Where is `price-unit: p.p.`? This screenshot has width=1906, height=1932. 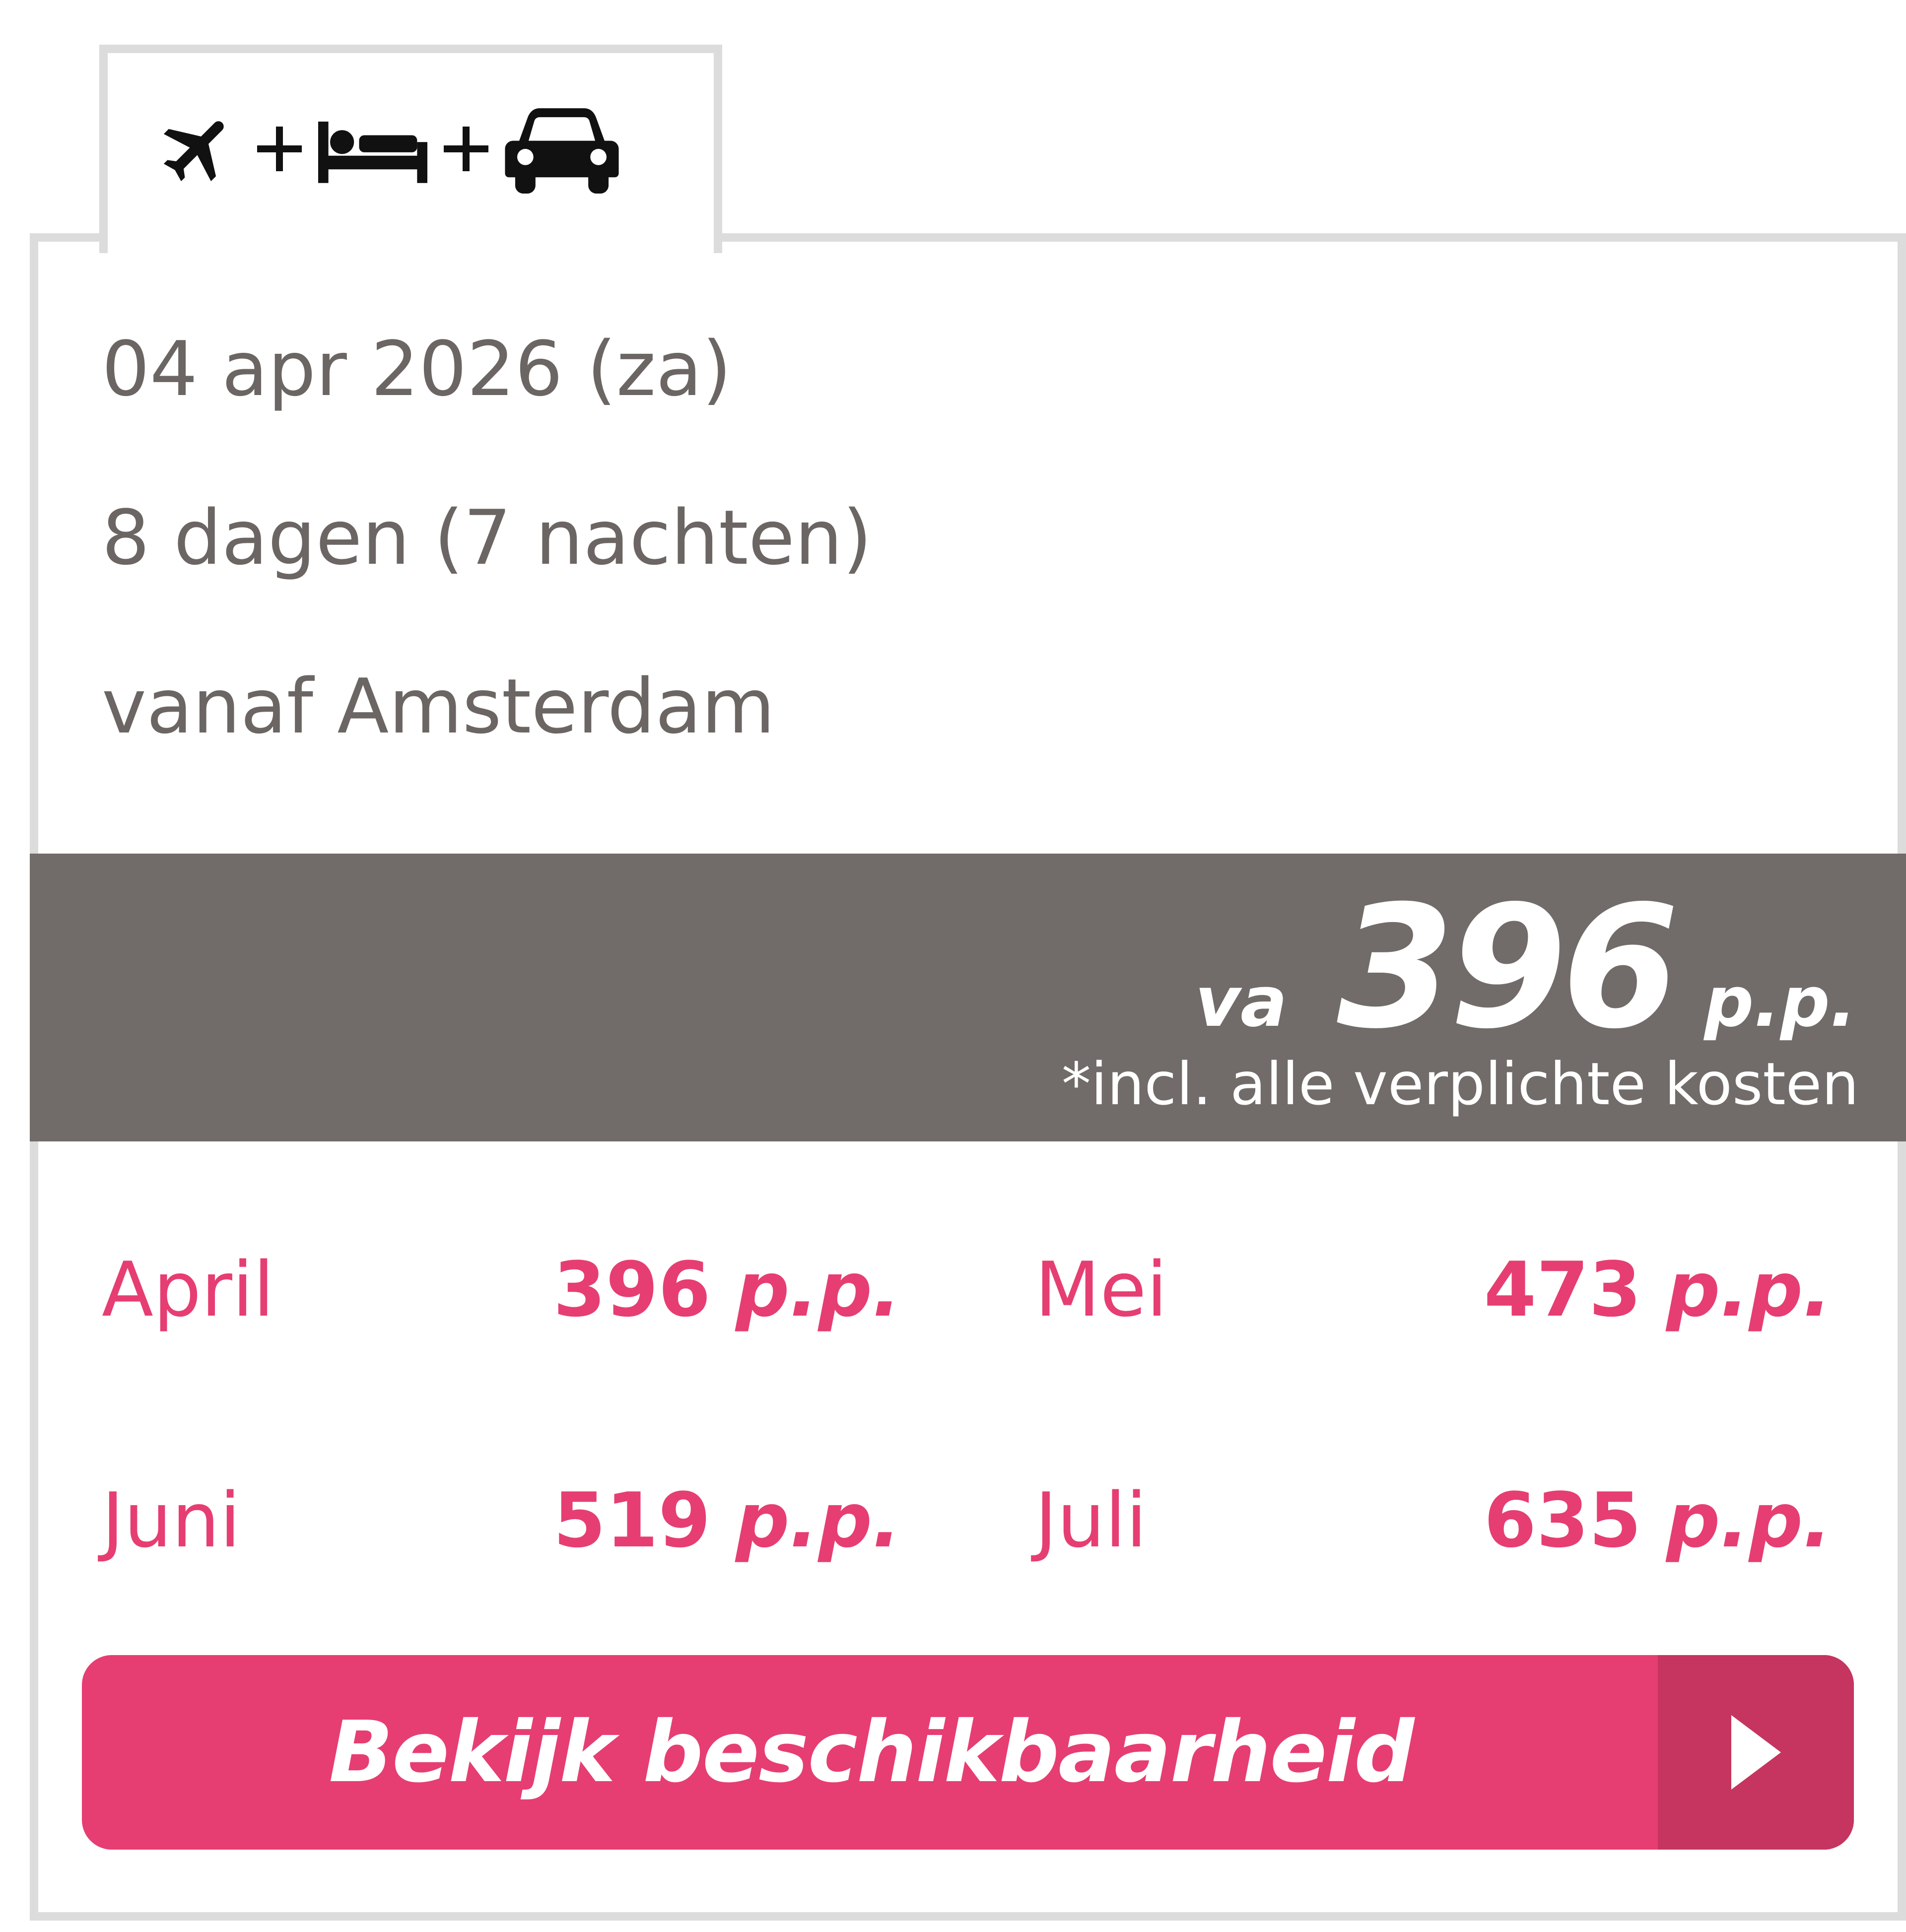
price-unit: p.p. is located at coordinates (1780, 1002).